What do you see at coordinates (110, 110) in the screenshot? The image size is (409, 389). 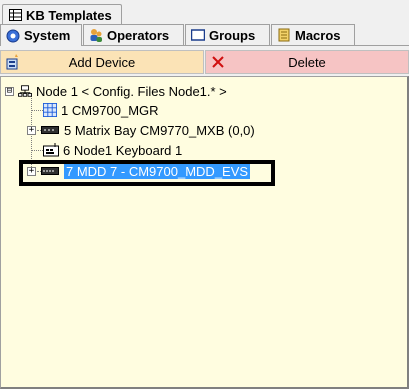 I see `tree-node-label: 1 CM9700_MGR` at bounding box center [110, 110].